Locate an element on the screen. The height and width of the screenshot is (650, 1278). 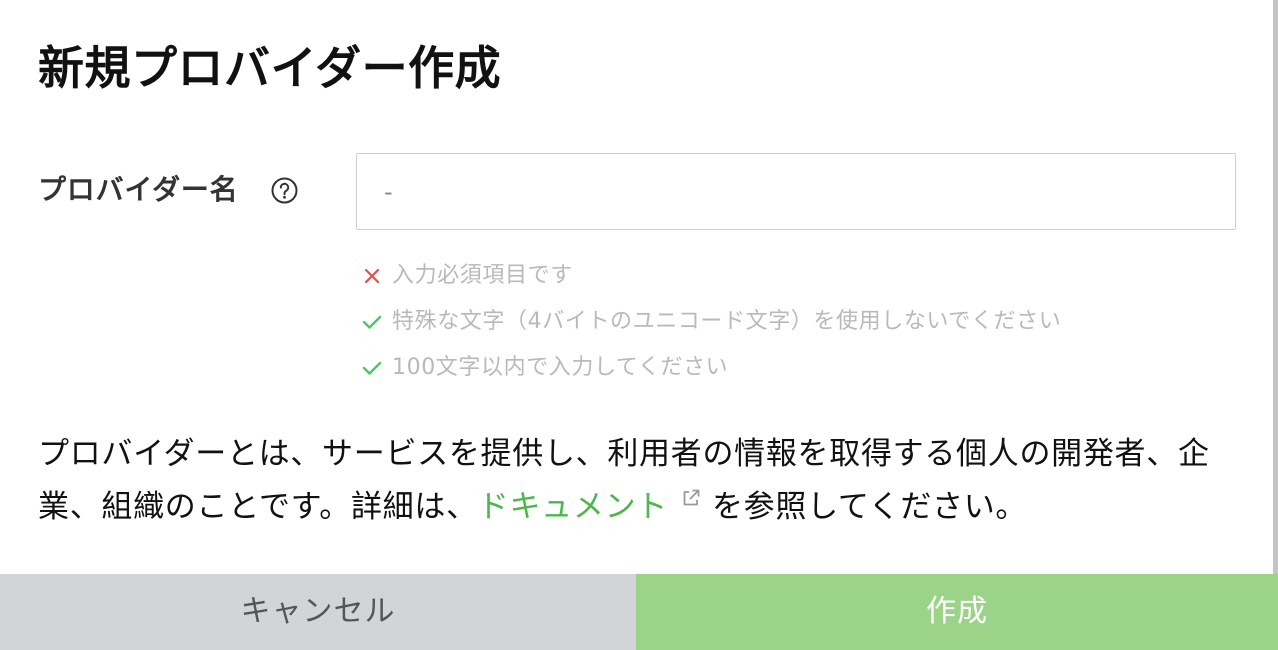
question-circle-icon is located at coordinates (284, 190).